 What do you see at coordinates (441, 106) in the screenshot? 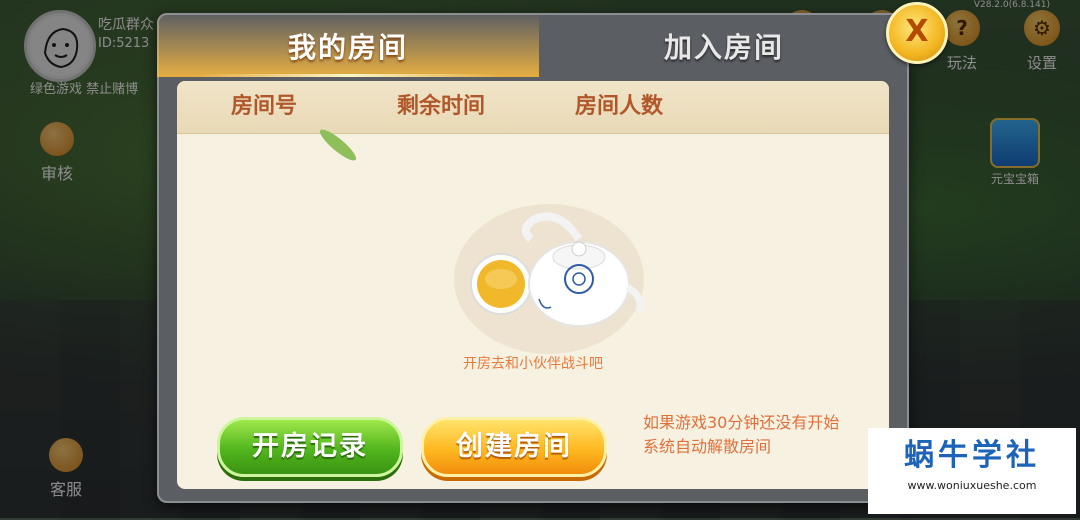
I see `column-time-left: 剩余时间` at bounding box center [441, 106].